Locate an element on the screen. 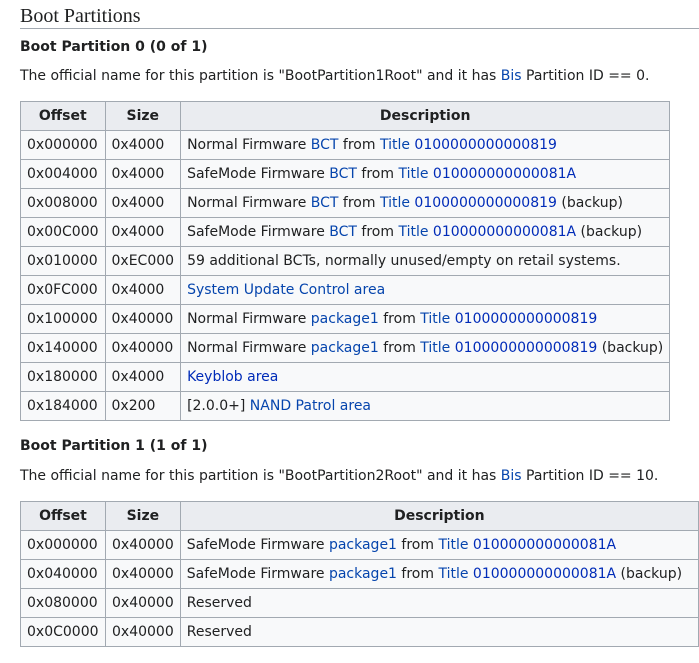 The width and height of the screenshot is (699, 663). description-text: (backup) is located at coordinates (609, 232).